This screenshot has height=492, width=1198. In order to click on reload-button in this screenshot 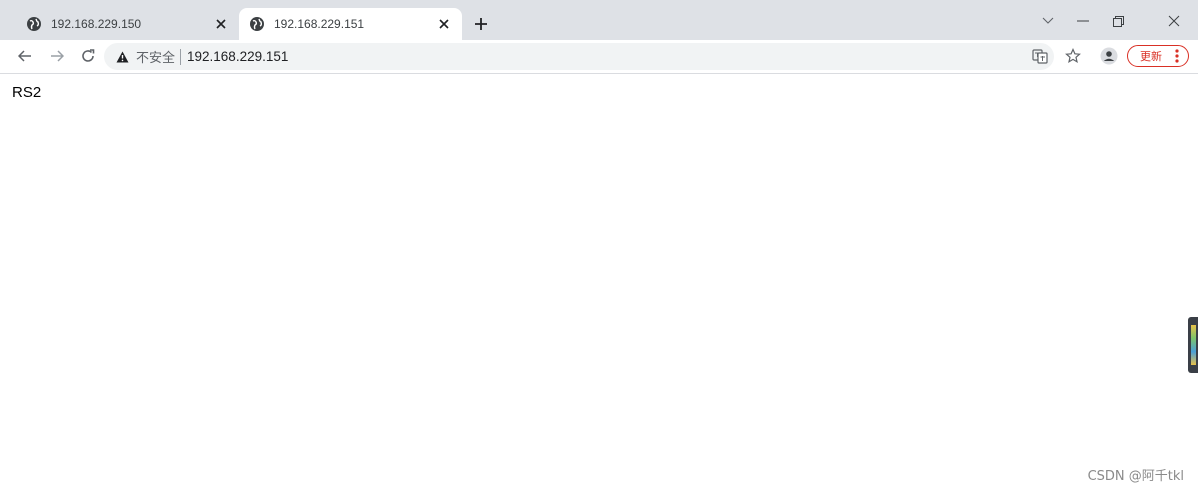, I will do `click(88, 56)`.